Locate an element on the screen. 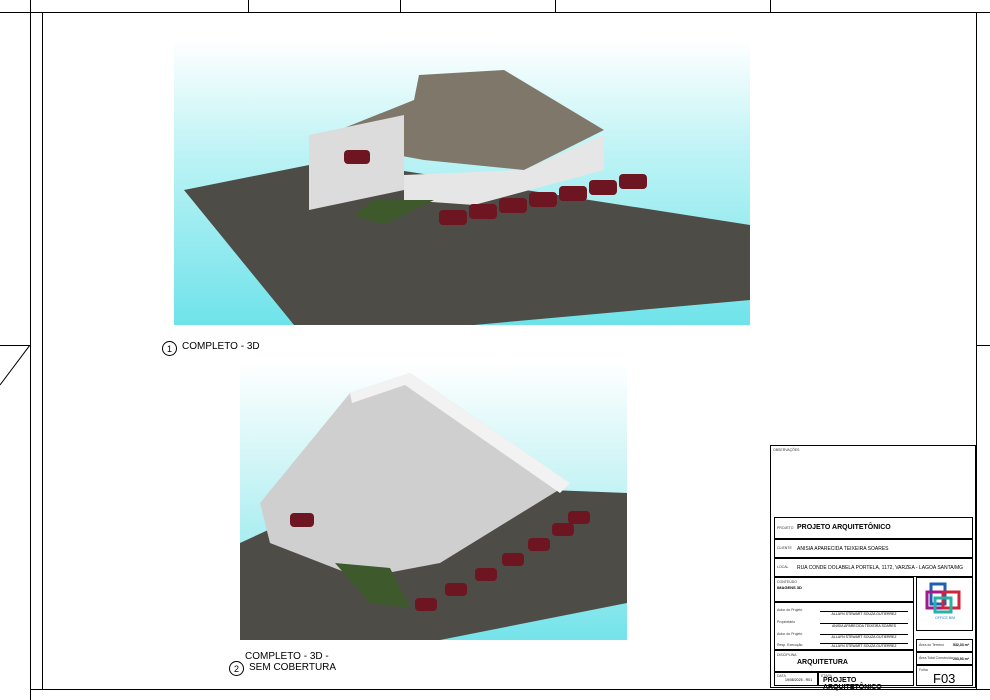  view-2-caption: 2 COMPLETO - 3D - SEM COBERTURA is located at coordinates (289, 663).